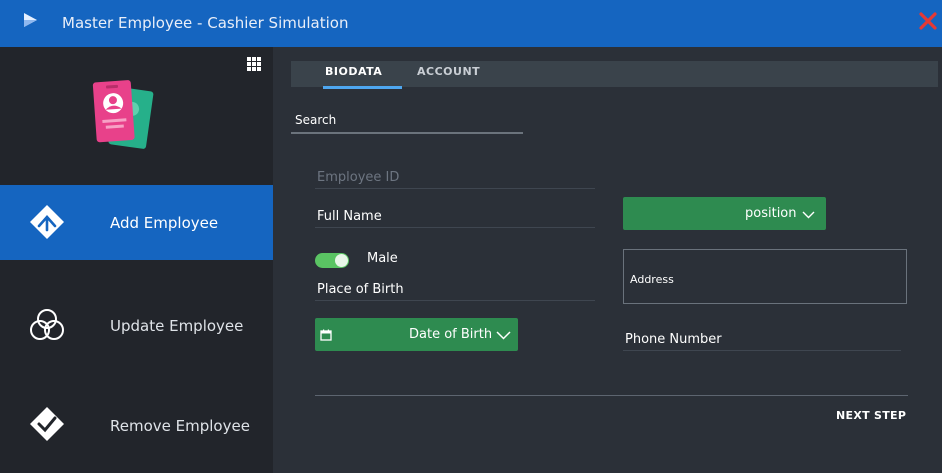 The width and height of the screenshot is (942, 473). Describe the element at coordinates (614, 75) in the screenshot. I see `tab-bar: BIODATA ACCOUNT` at that location.